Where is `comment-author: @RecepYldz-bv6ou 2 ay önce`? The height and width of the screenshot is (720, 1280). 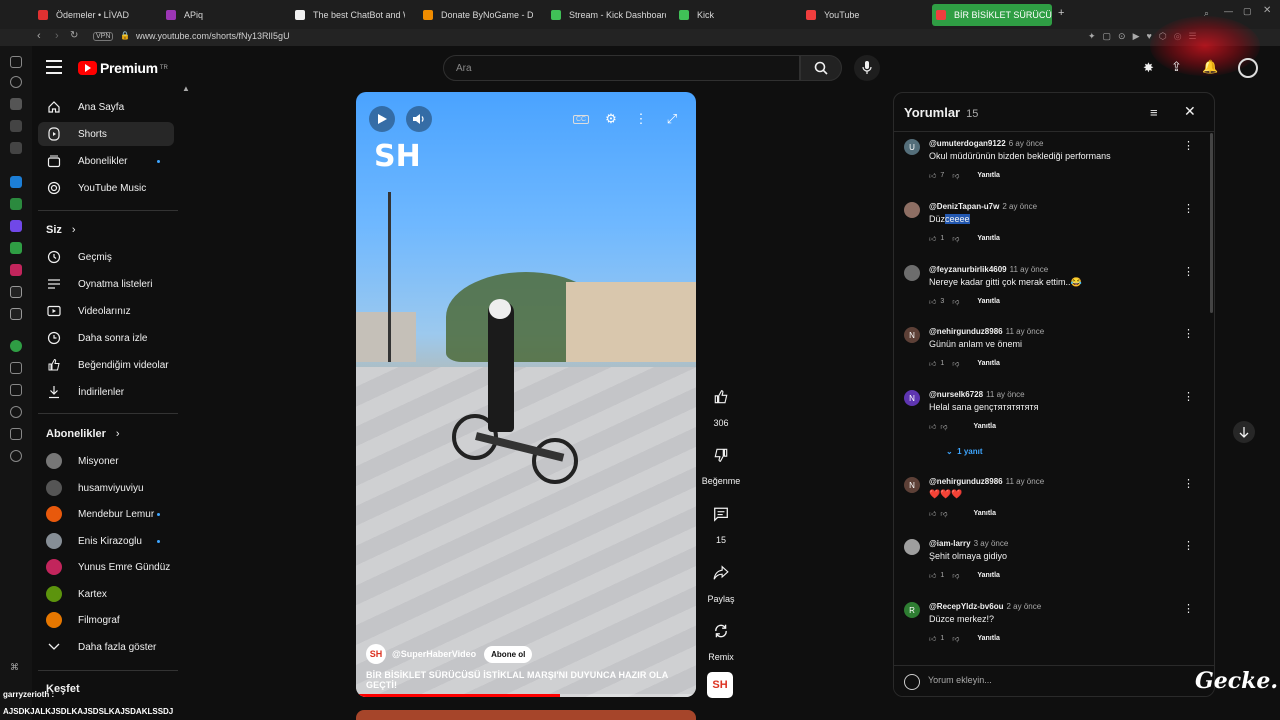 comment-author: @RecepYldz-bv6ou 2 ay önce is located at coordinates (985, 606).